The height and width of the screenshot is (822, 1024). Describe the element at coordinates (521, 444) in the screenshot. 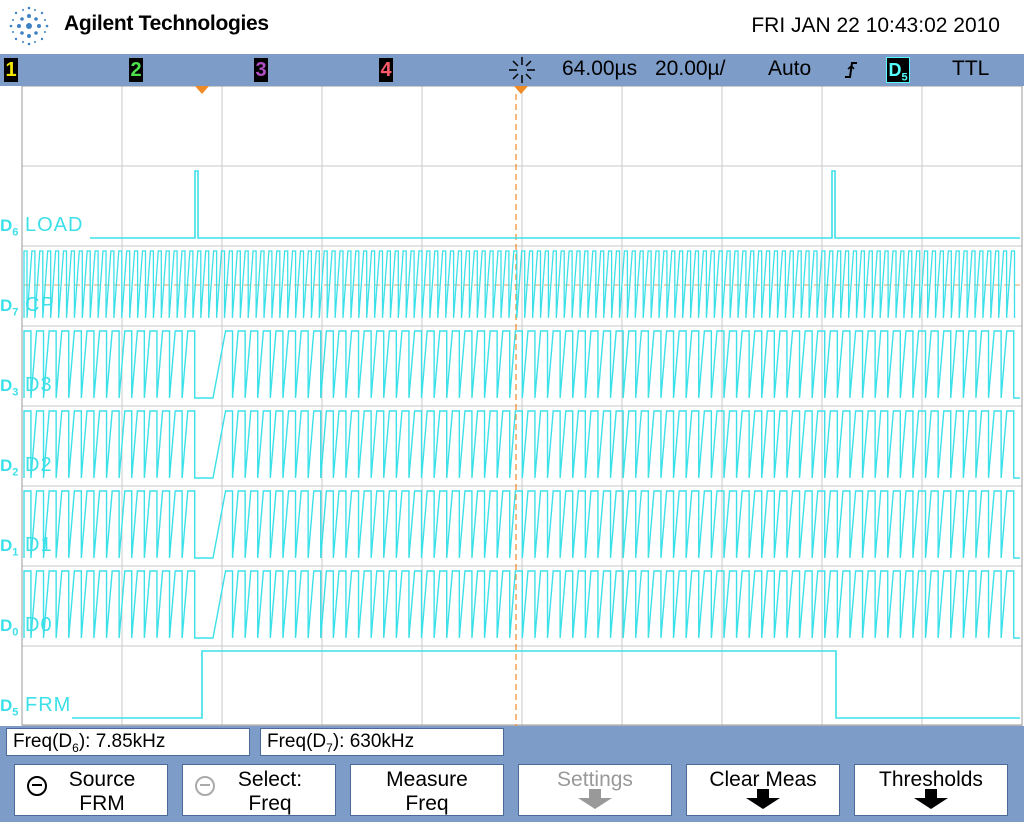

I see `trace-d2` at that location.